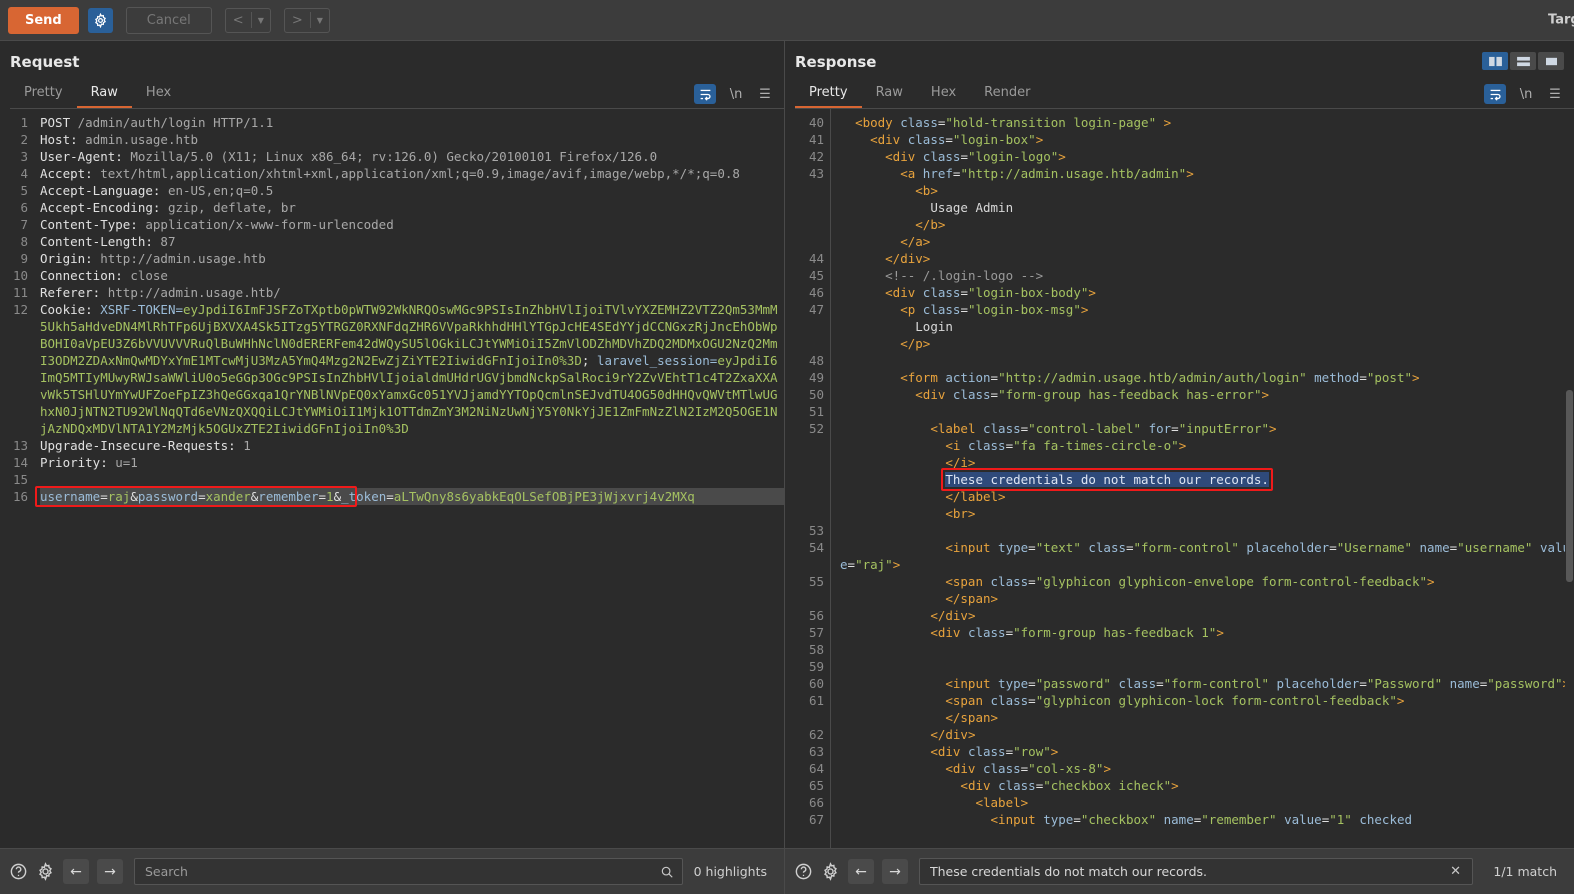  What do you see at coordinates (412, 207) in the screenshot?
I see `code-line: Accept-Encoding: gzip, deflate, br` at bounding box center [412, 207].